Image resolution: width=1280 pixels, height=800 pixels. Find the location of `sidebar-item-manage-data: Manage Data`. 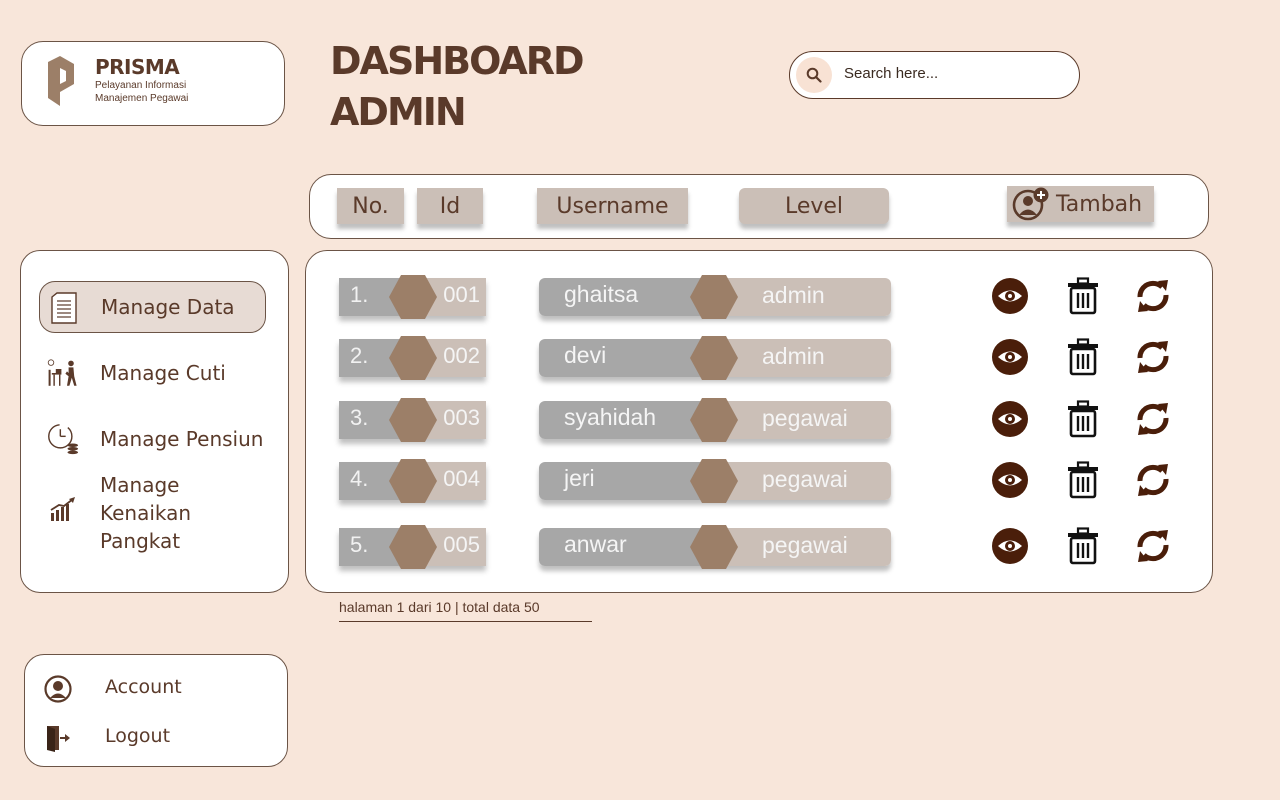

sidebar-item-manage-data: Manage Data is located at coordinates (152, 307).